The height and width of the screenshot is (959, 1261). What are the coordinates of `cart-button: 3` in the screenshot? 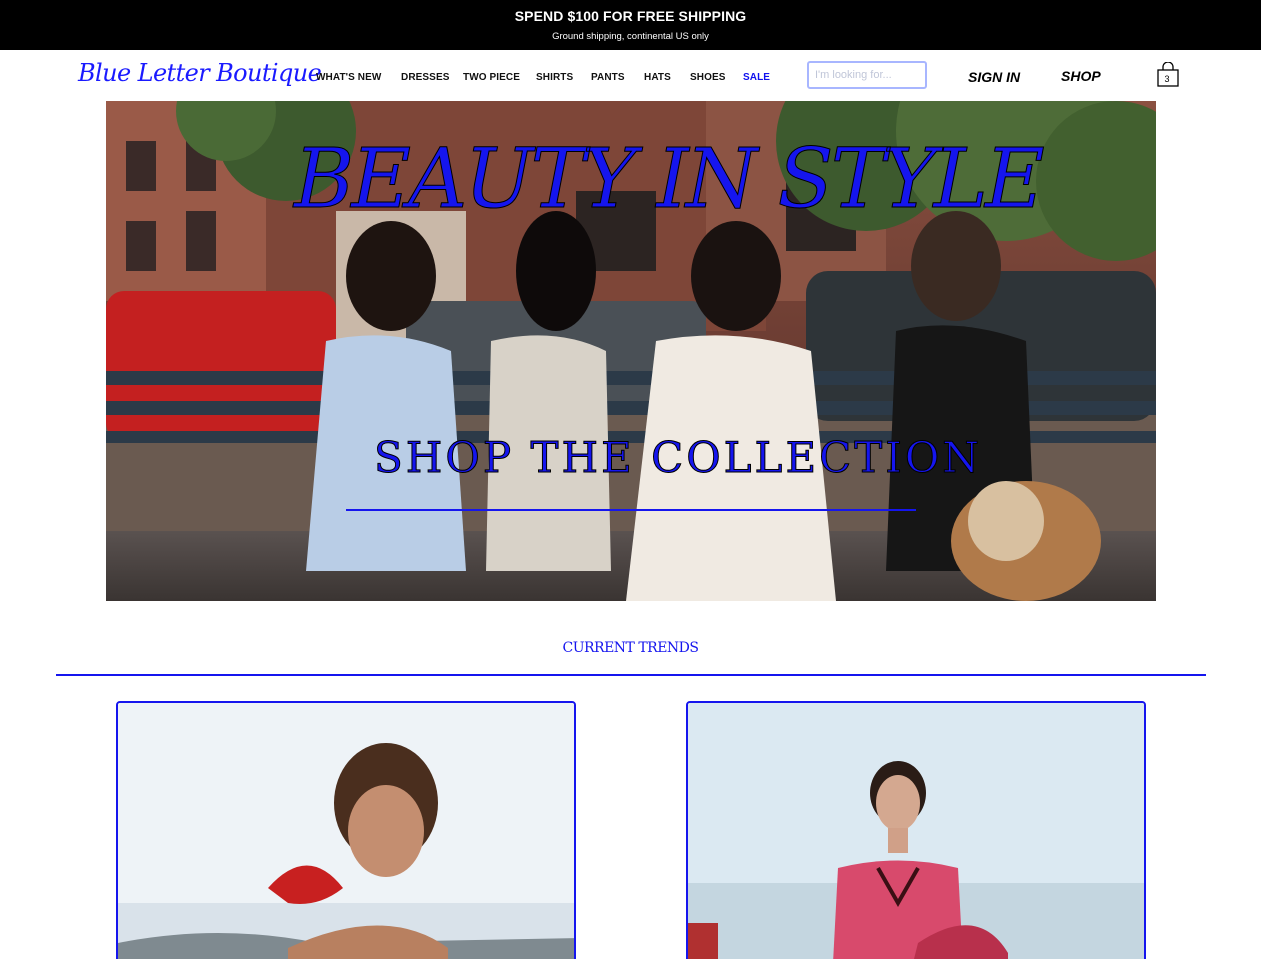 It's located at (1168, 74).